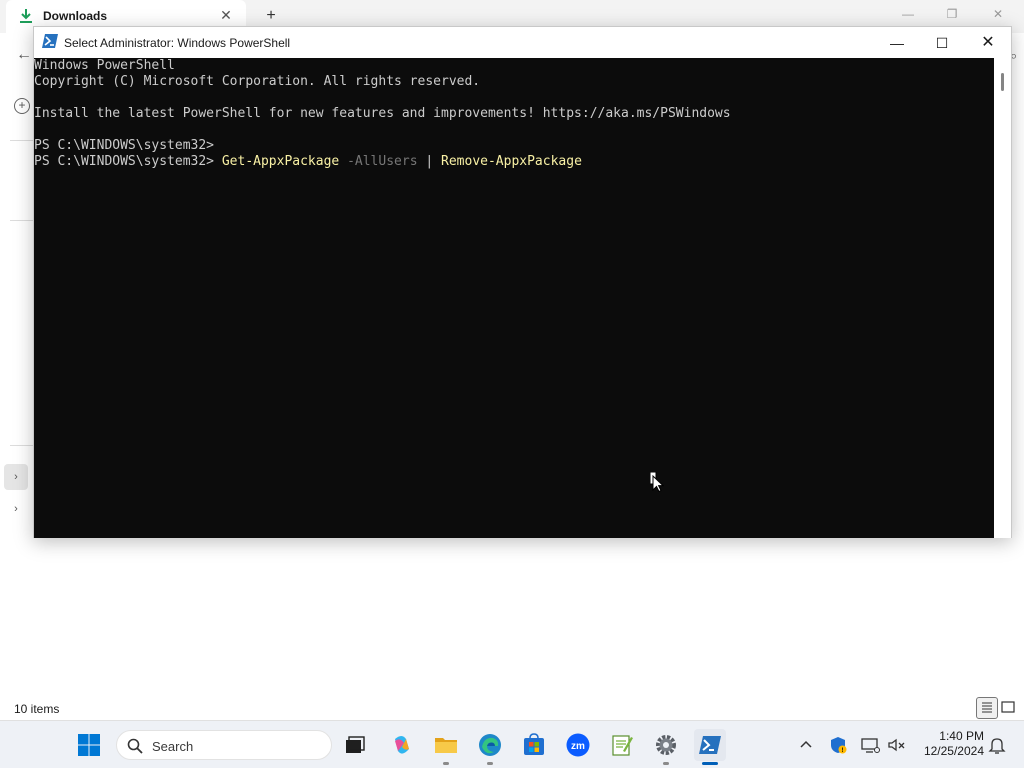 Image resolution: width=1024 pixels, height=768 pixels. What do you see at coordinates (22, 106) in the screenshot?
I see `new-item-icon: +` at bounding box center [22, 106].